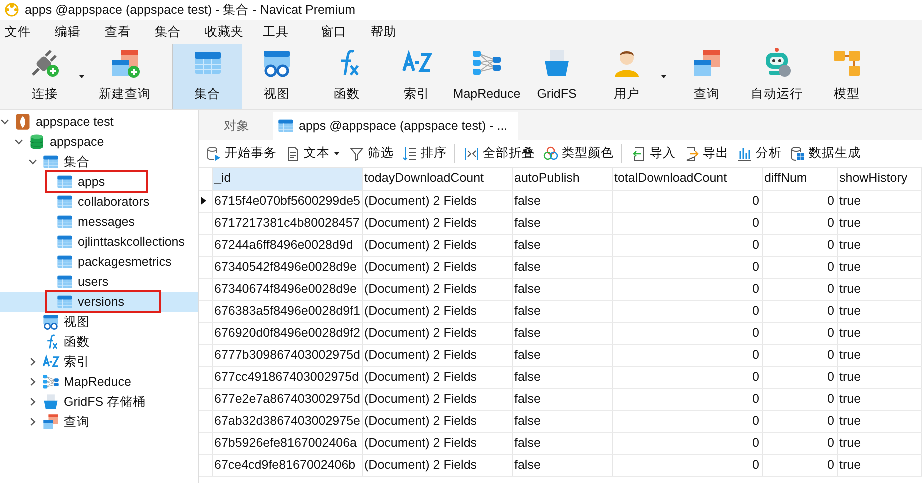  Describe the element at coordinates (99, 382) in the screenshot. I see `tree-item: MapReduce` at that location.